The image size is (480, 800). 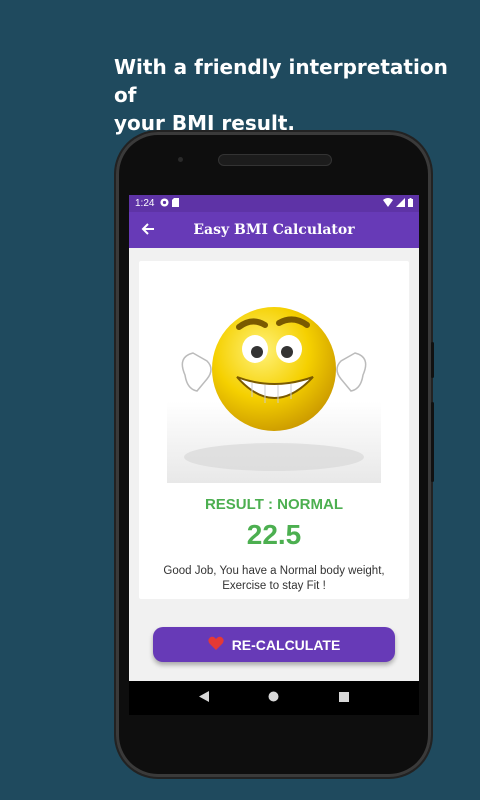 What do you see at coordinates (274, 586) in the screenshot?
I see `message-line-2: Exercise to stay Fit !` at bounding box center [274, 586].